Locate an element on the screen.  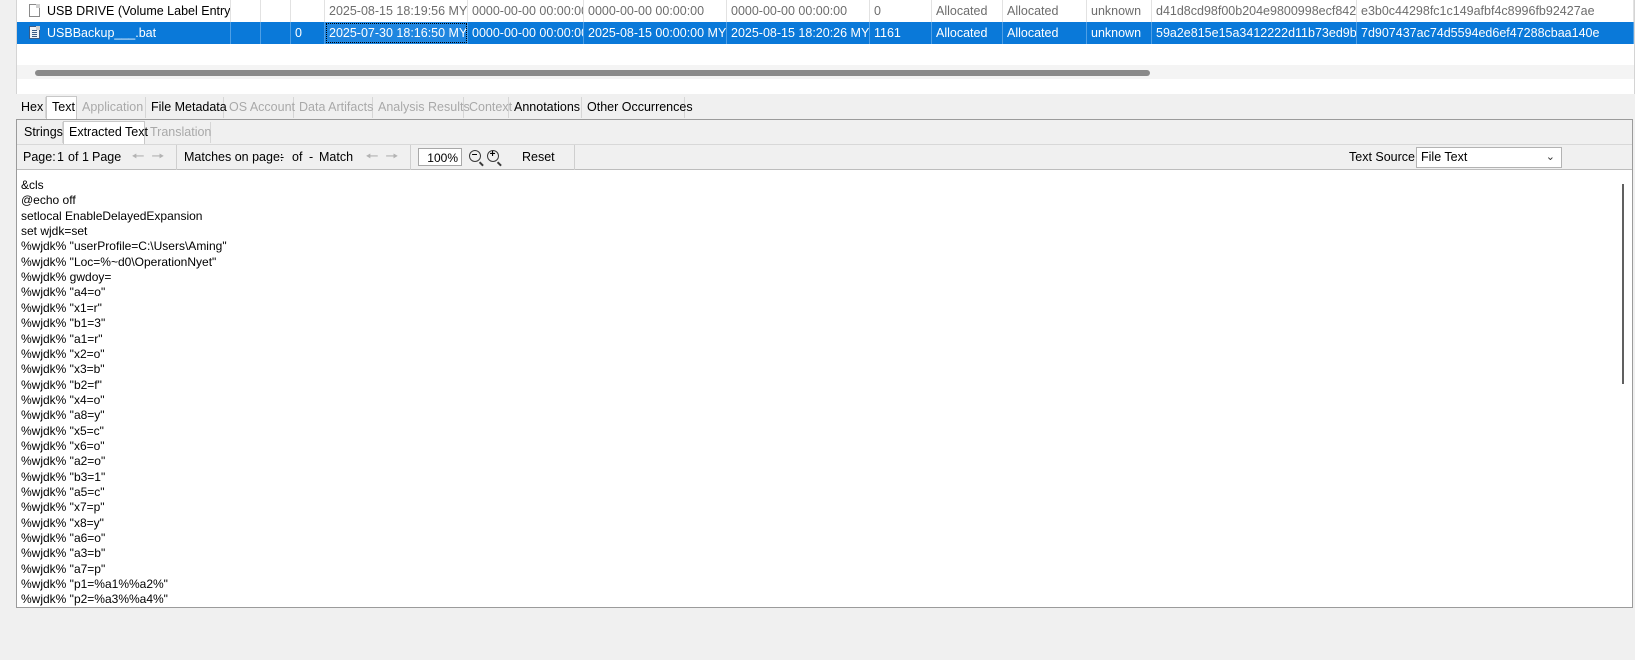
text-subtabs: Strings Extracted Text Translation is located at coordinates (824, 132).